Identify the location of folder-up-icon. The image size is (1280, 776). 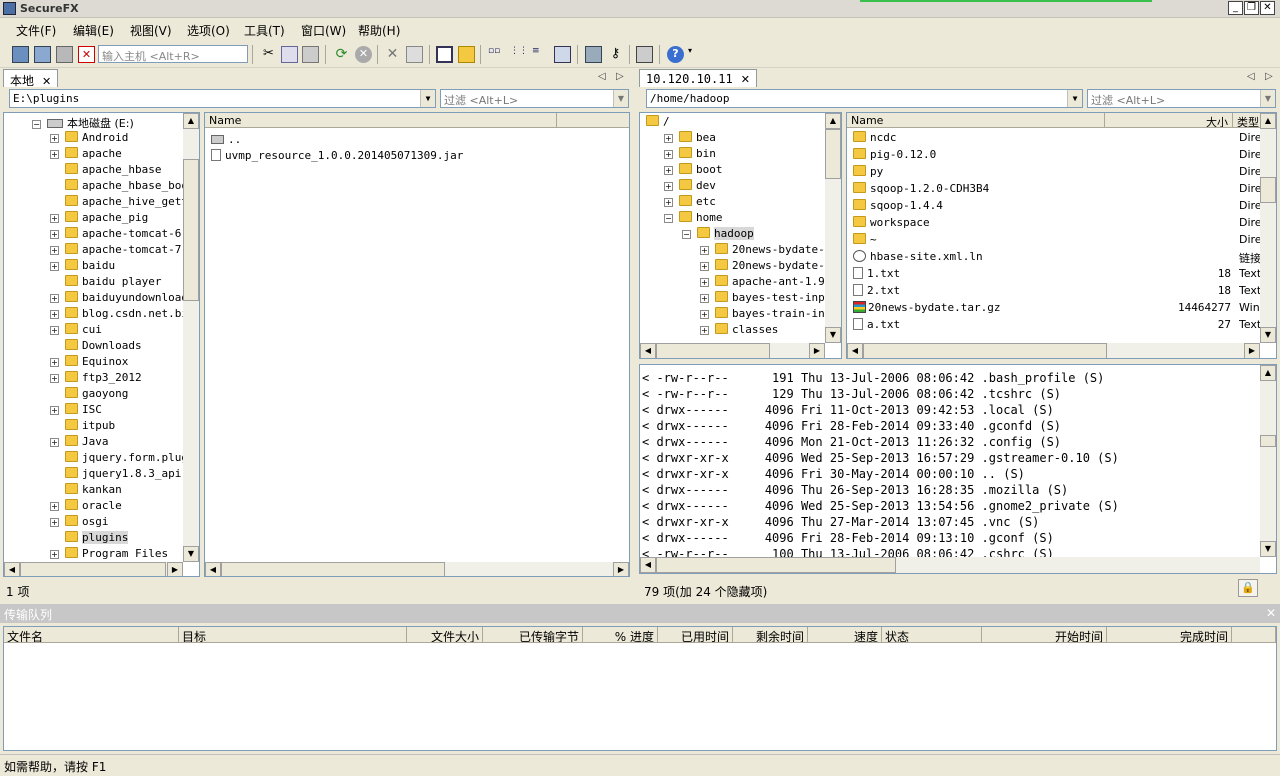
(466, 54).